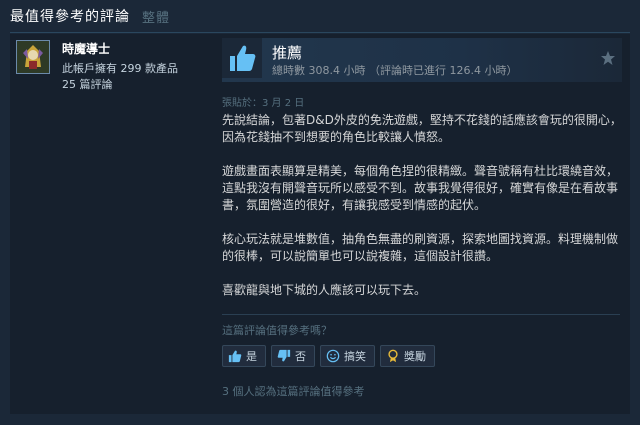  Describe the element at coordinates (284, 355) in the screenshot. I see `thumbs-down-icon` at that location.